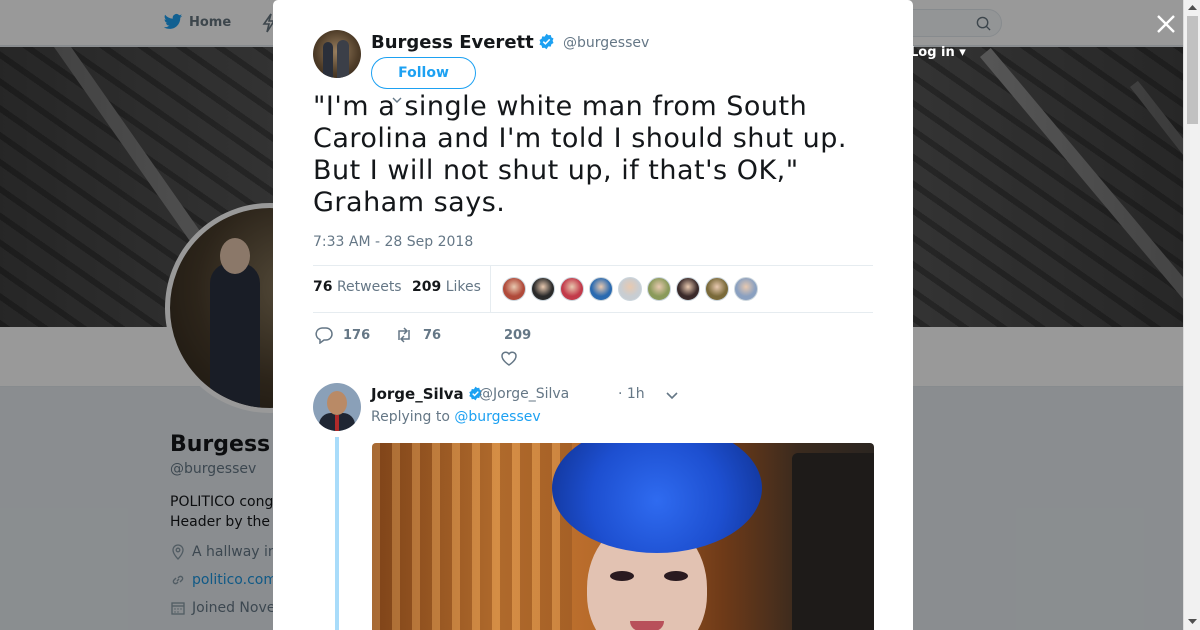 Image resolution: width=1200 pixels, height=630 pixels. What do you see at coordinates (427, 287) in the screenshot?
I see `likes-count: 209` at bounding box center [427, 287].